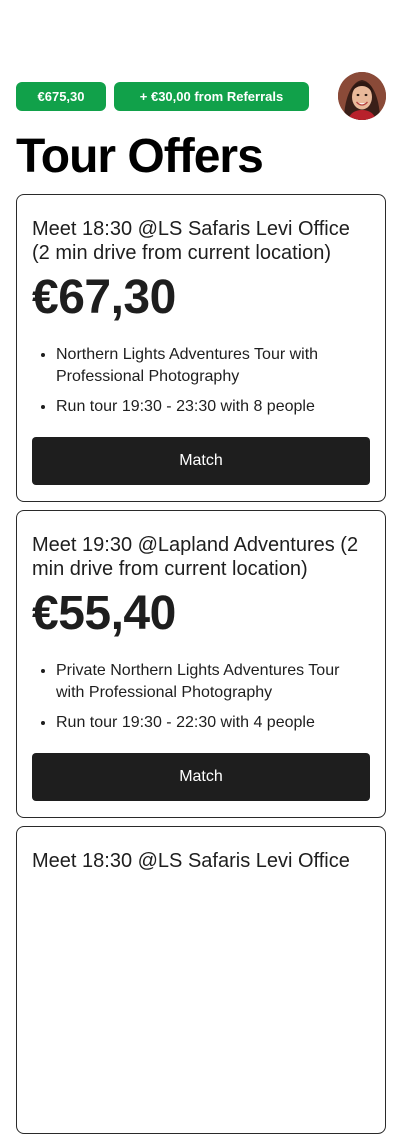  Describe the element at coordinates (211, 96) in the screenshot. I see `referral-earnings-badge: + €30,00 from Referrals` at that location.